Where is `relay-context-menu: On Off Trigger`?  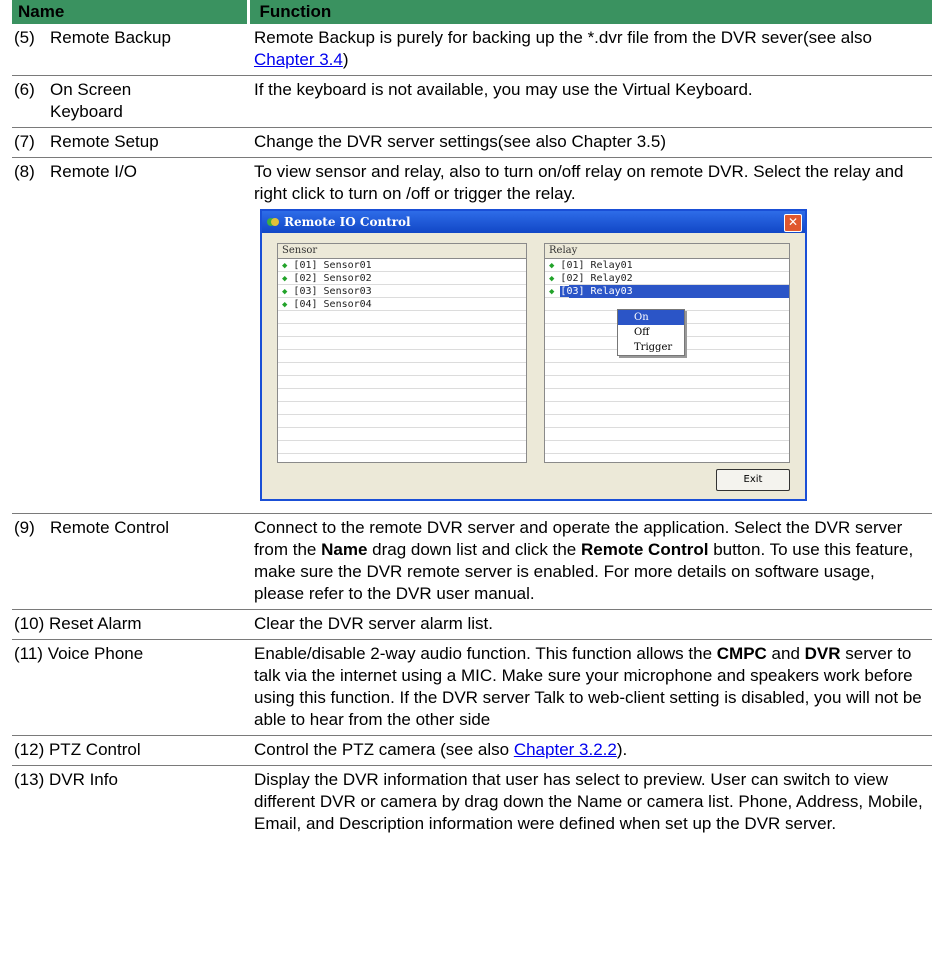 relay-context-menu: On Off Trigger is located at coordinates (651, 332).